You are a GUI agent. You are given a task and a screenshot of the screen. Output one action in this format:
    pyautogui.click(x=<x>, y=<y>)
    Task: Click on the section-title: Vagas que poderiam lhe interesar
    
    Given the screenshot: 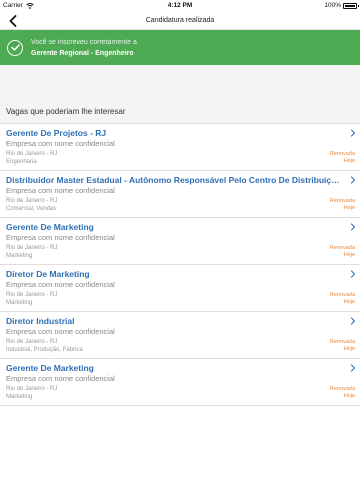 What is the action you would take?
    pyautogui.click(x=66, y=111)
    